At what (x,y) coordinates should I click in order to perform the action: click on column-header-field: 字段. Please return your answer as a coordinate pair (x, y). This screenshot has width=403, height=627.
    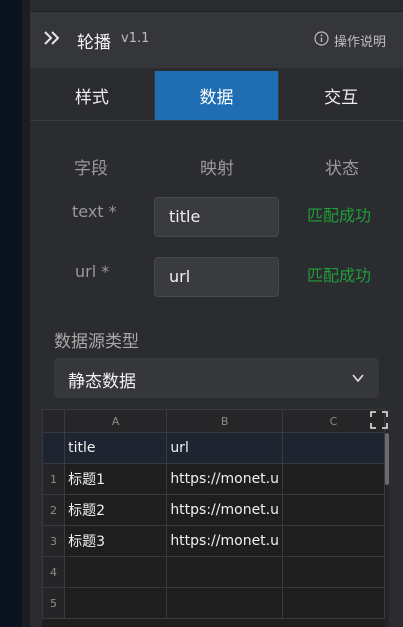
    Looking at the image, I should click on (91, 169).